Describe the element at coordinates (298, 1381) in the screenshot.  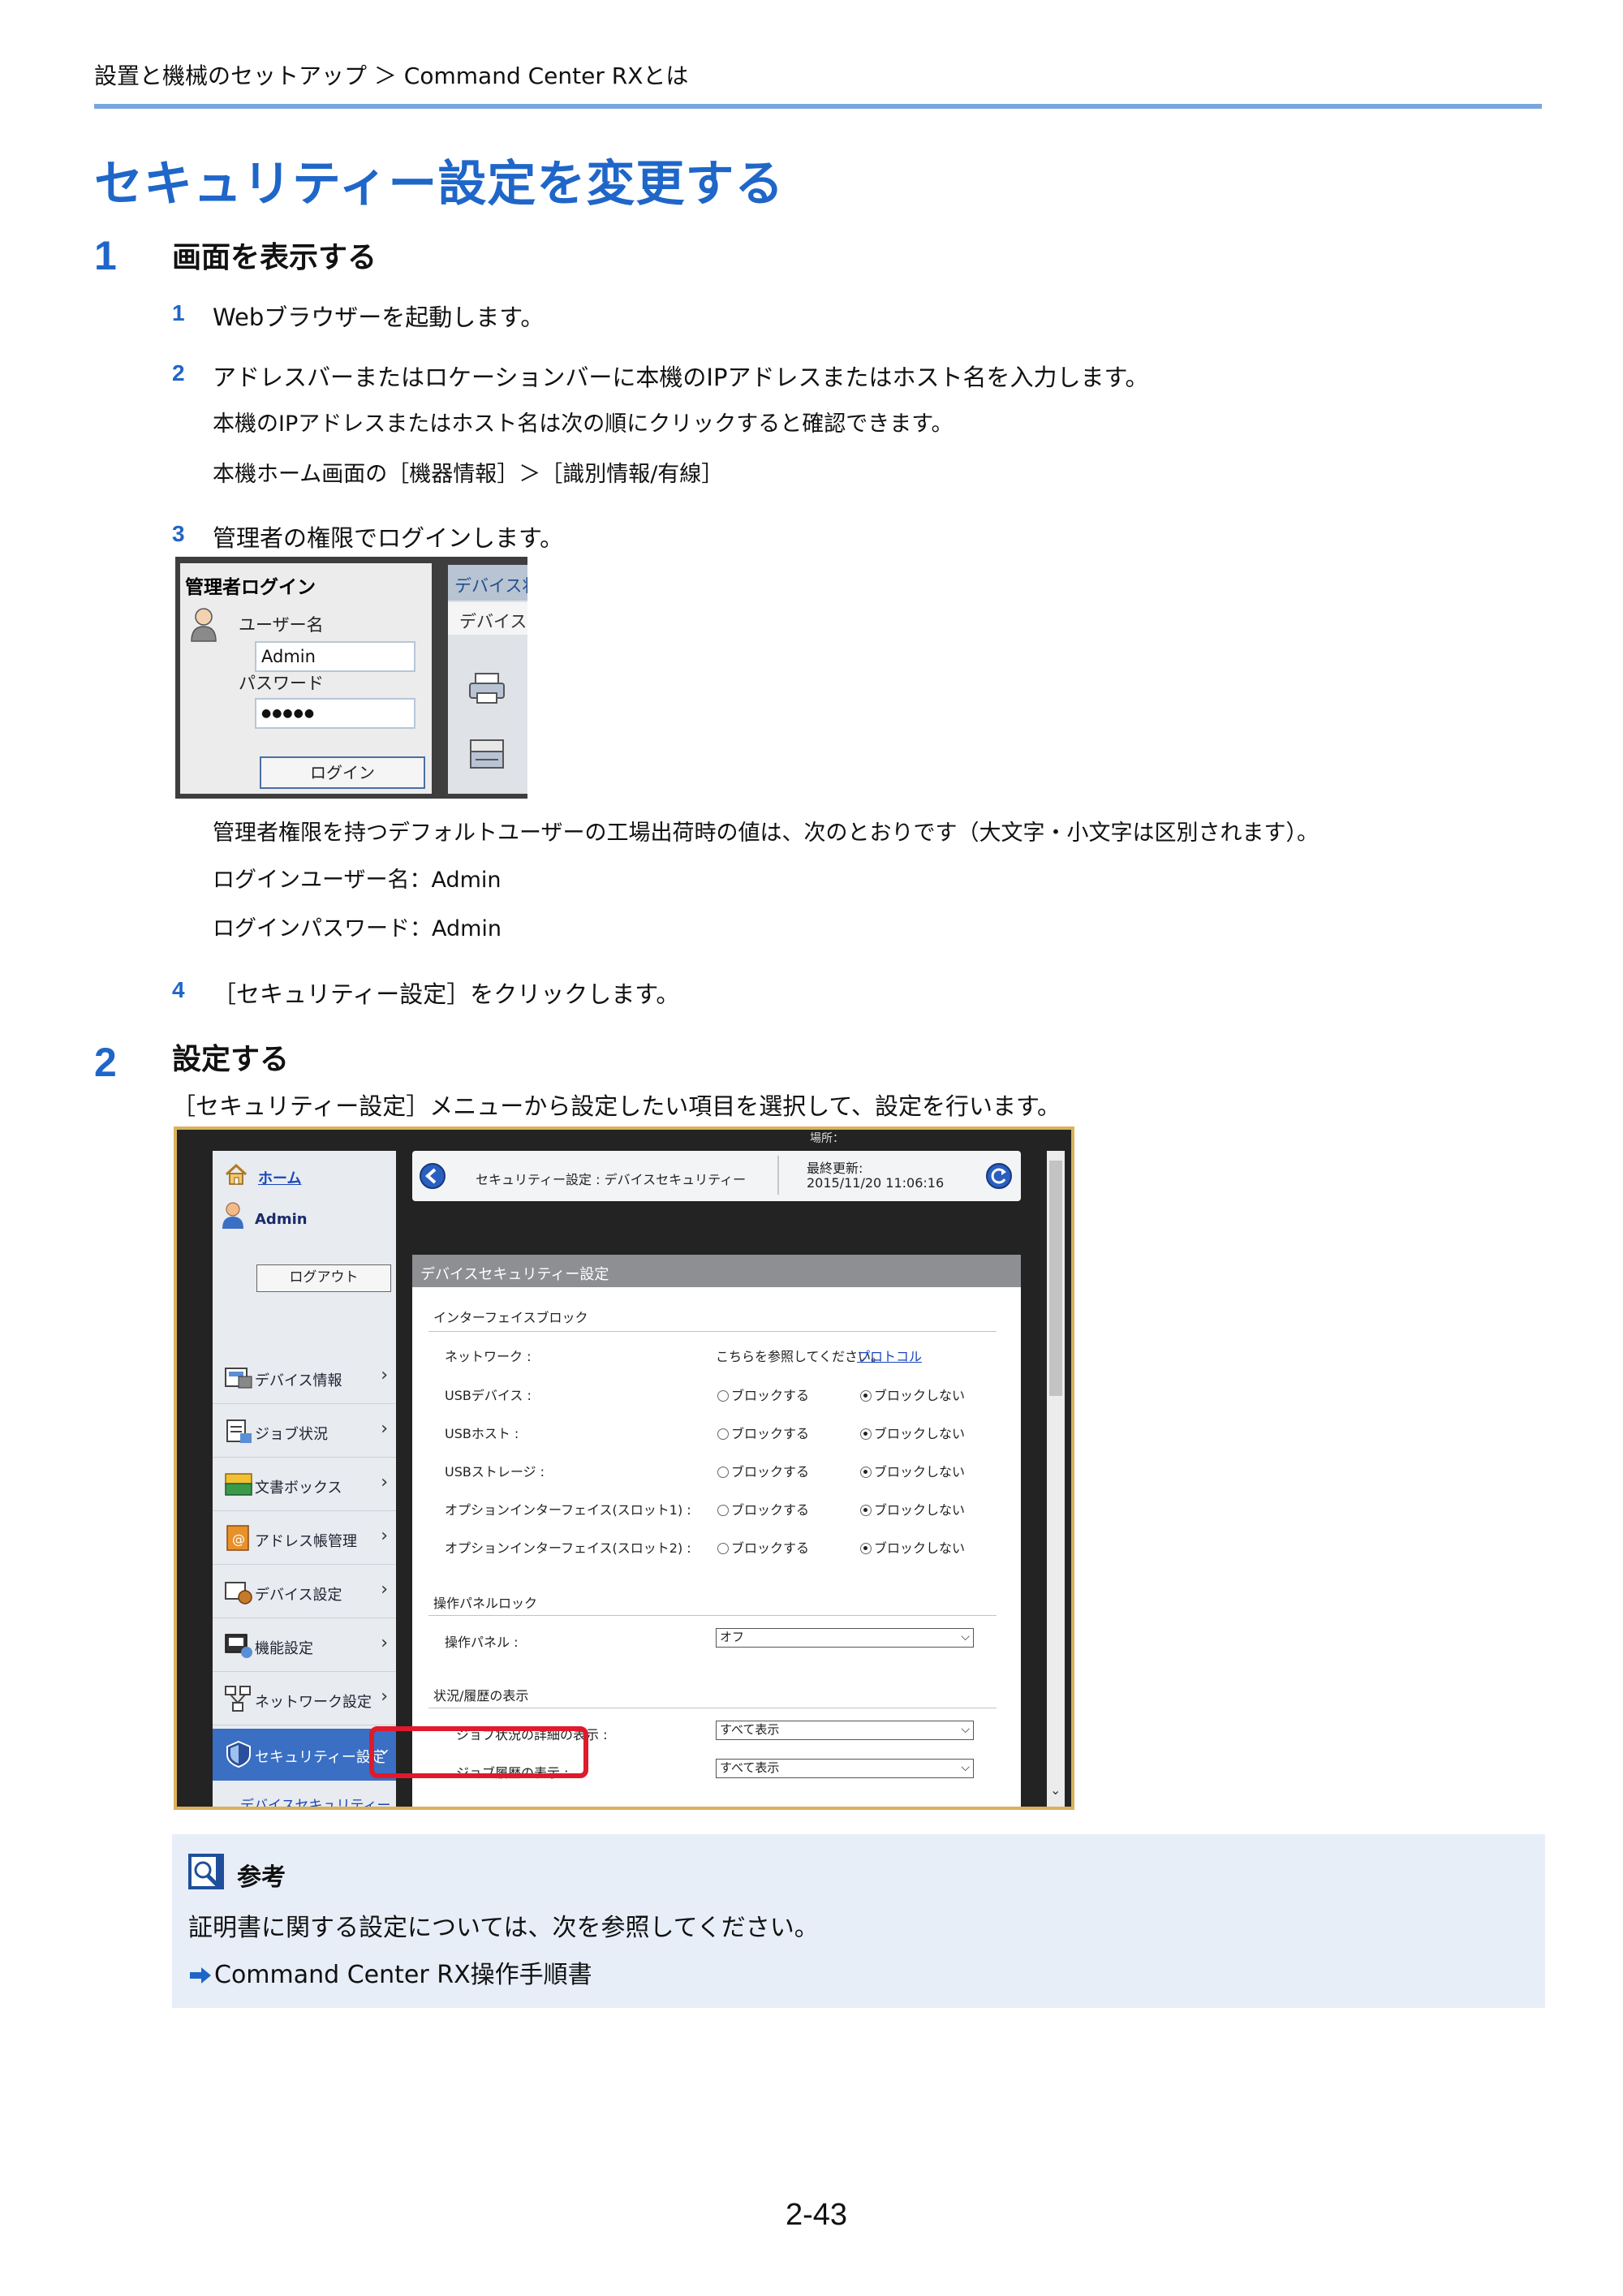
I see `sidebar-item-label: デバイス情報` at that location.